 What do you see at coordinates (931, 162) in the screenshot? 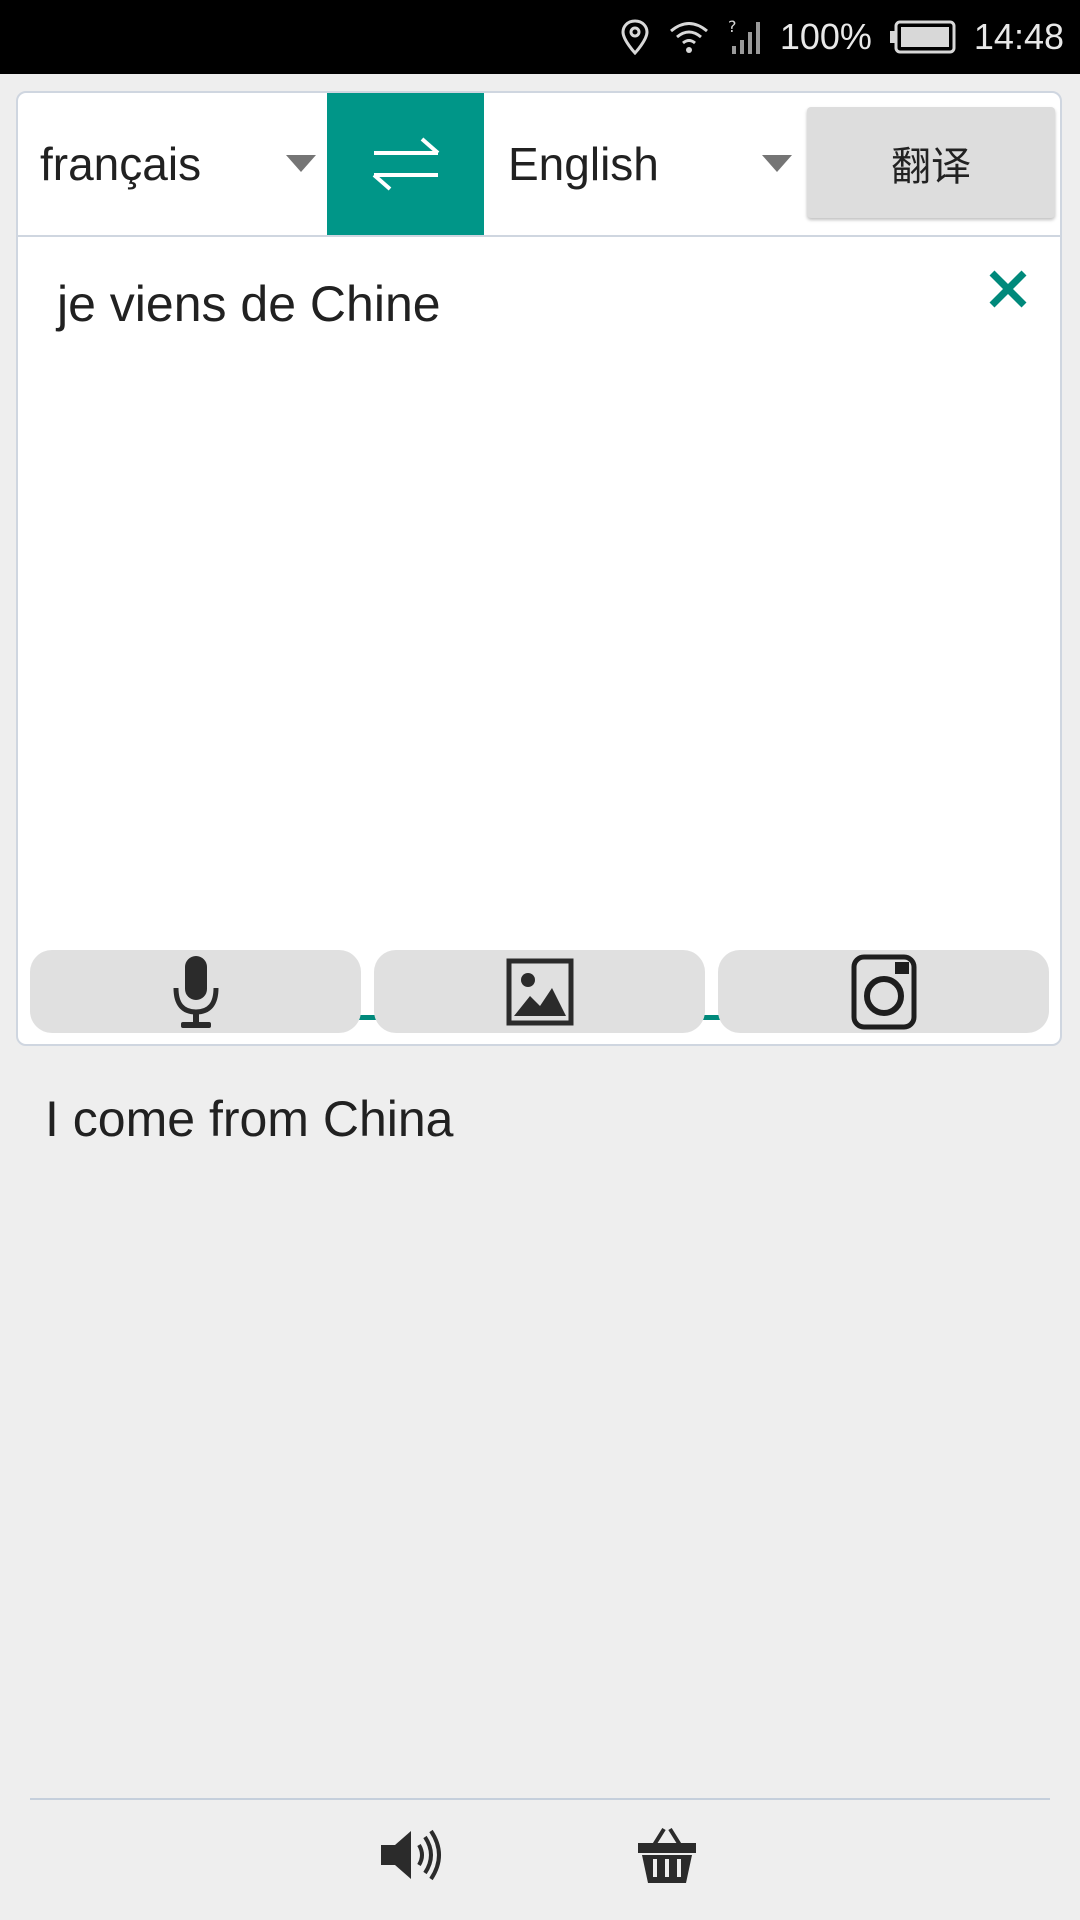
I see `translate-button: 翻译` at bounding box center [931, 162].